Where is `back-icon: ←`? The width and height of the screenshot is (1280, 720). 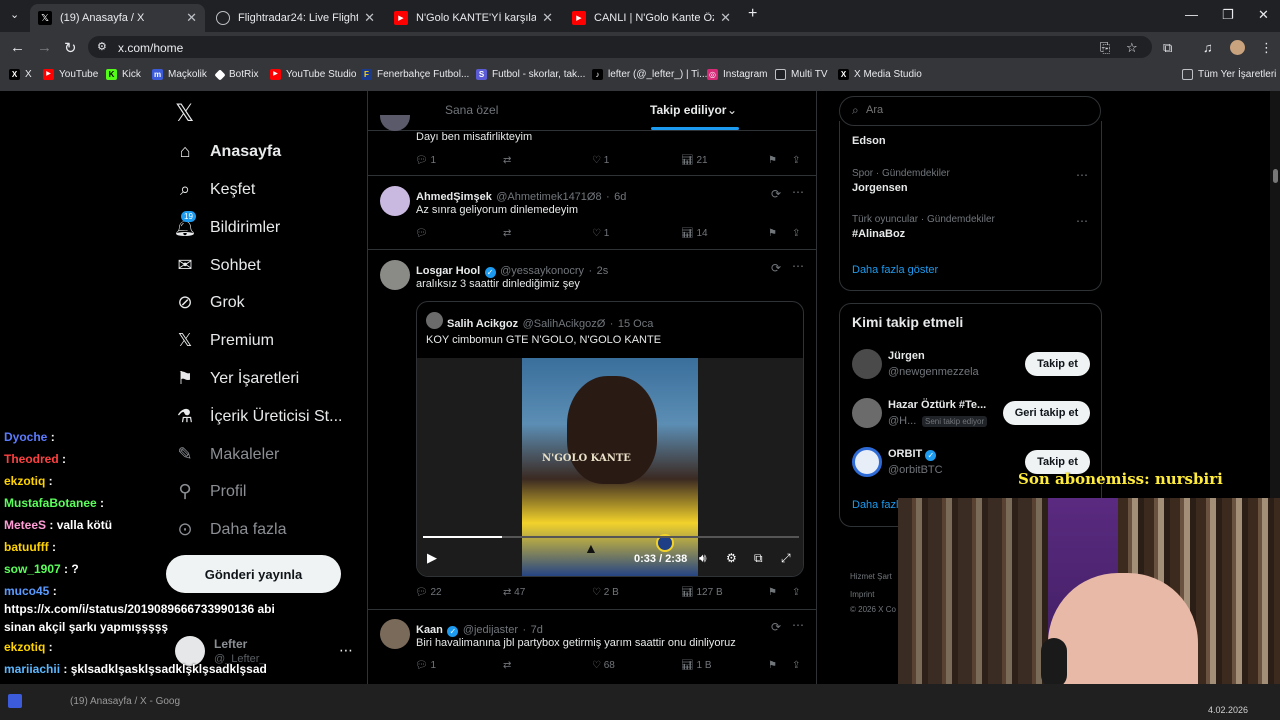 back-icon: ← is located at coordinates (17, 47).